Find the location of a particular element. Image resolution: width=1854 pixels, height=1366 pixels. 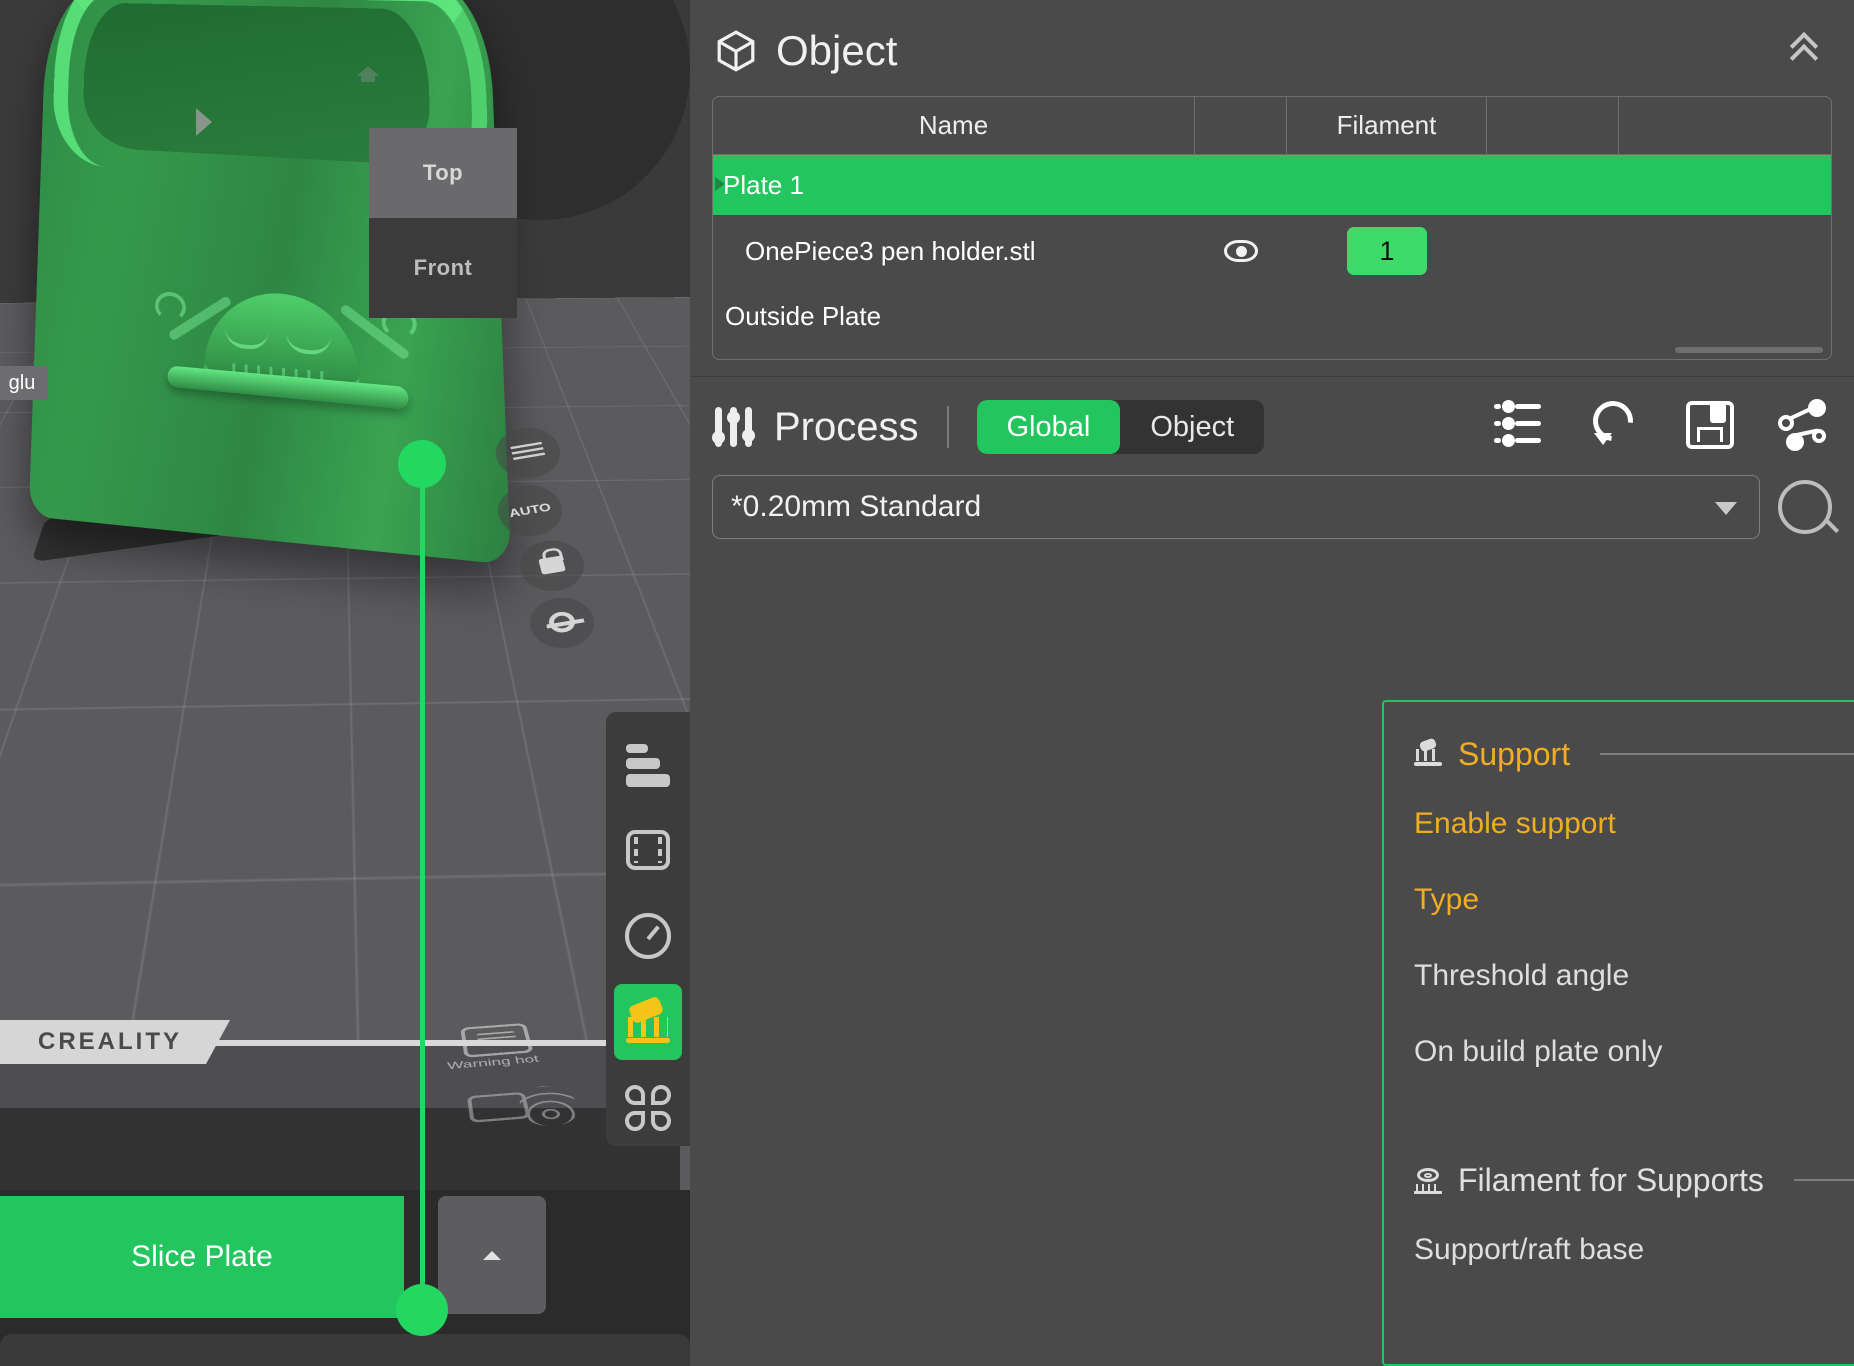

option-row-threshold-angle: Threshold angle 30 ° is located at coordinates (1619, 976).